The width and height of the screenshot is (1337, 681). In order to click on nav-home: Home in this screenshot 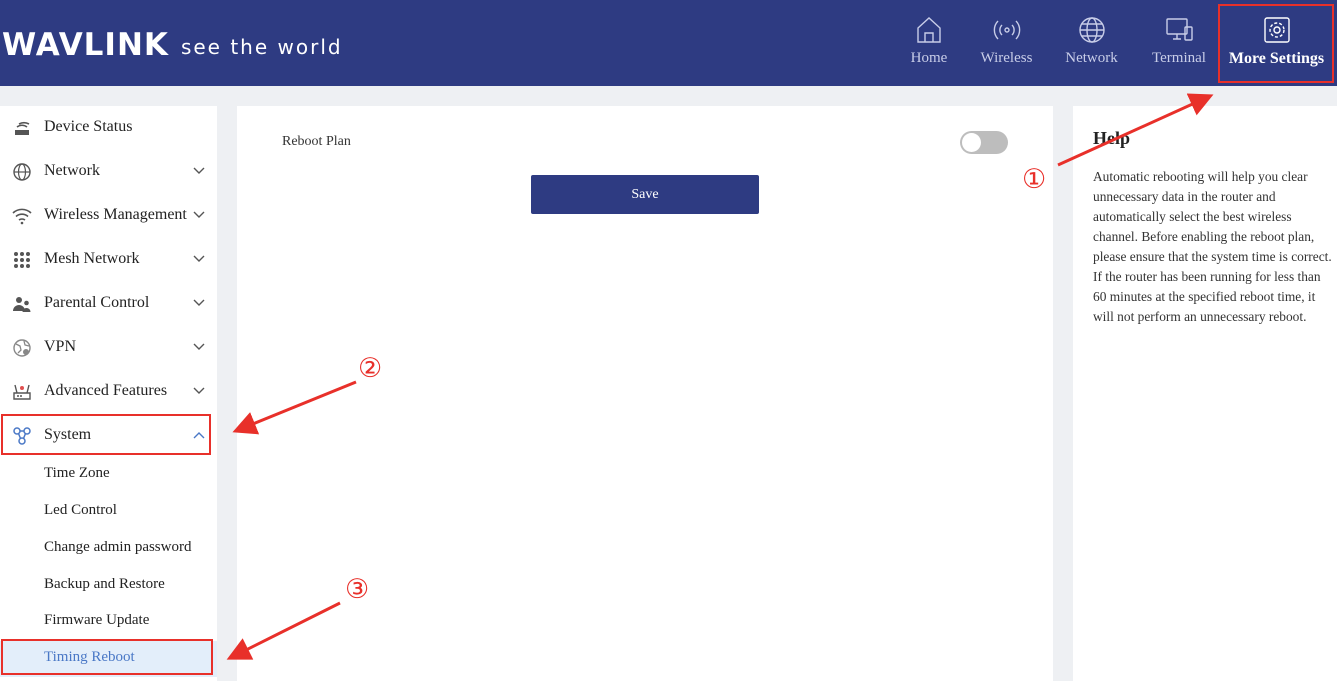, I will do `click(929, 43)`.